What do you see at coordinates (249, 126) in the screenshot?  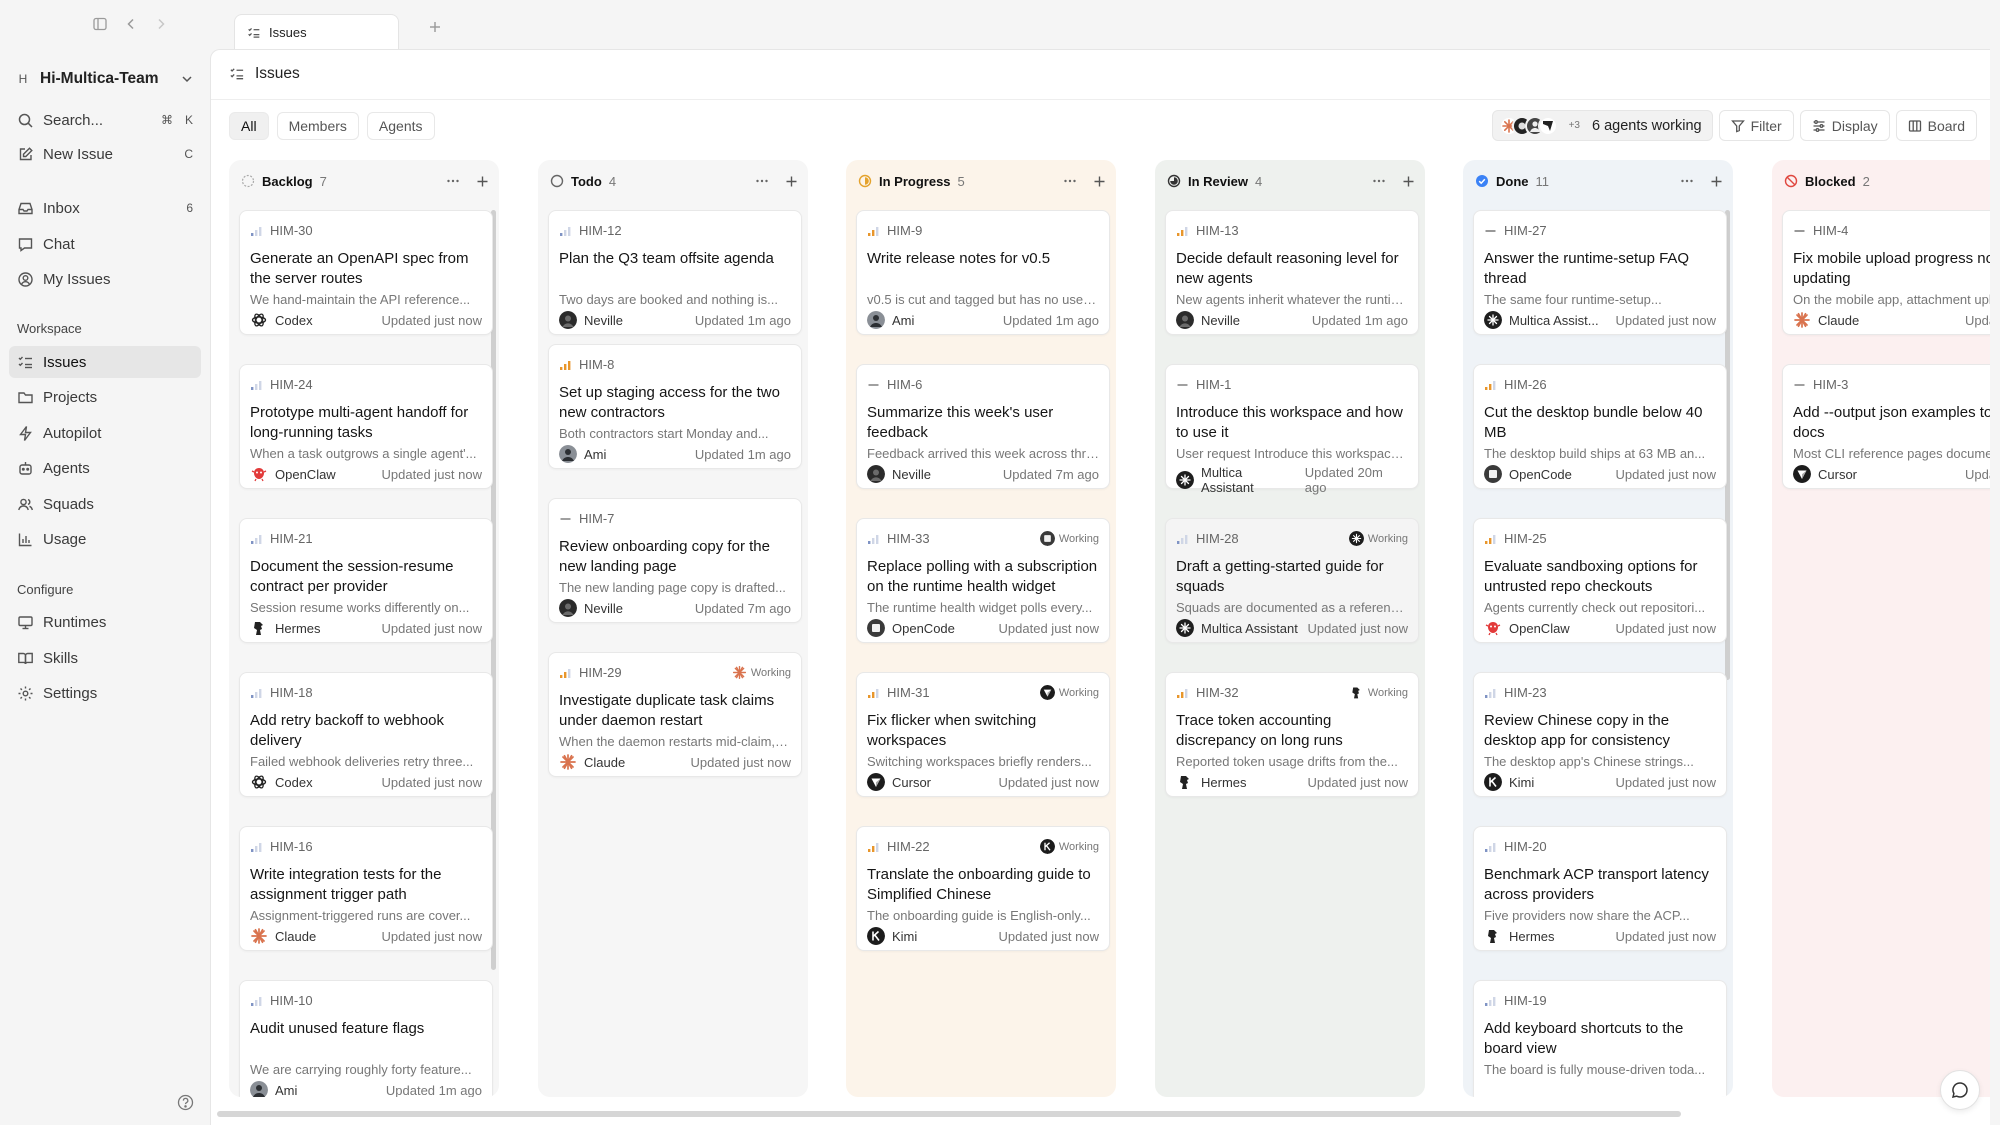 I see `filter-all: All` at bounding box center [249, 126].